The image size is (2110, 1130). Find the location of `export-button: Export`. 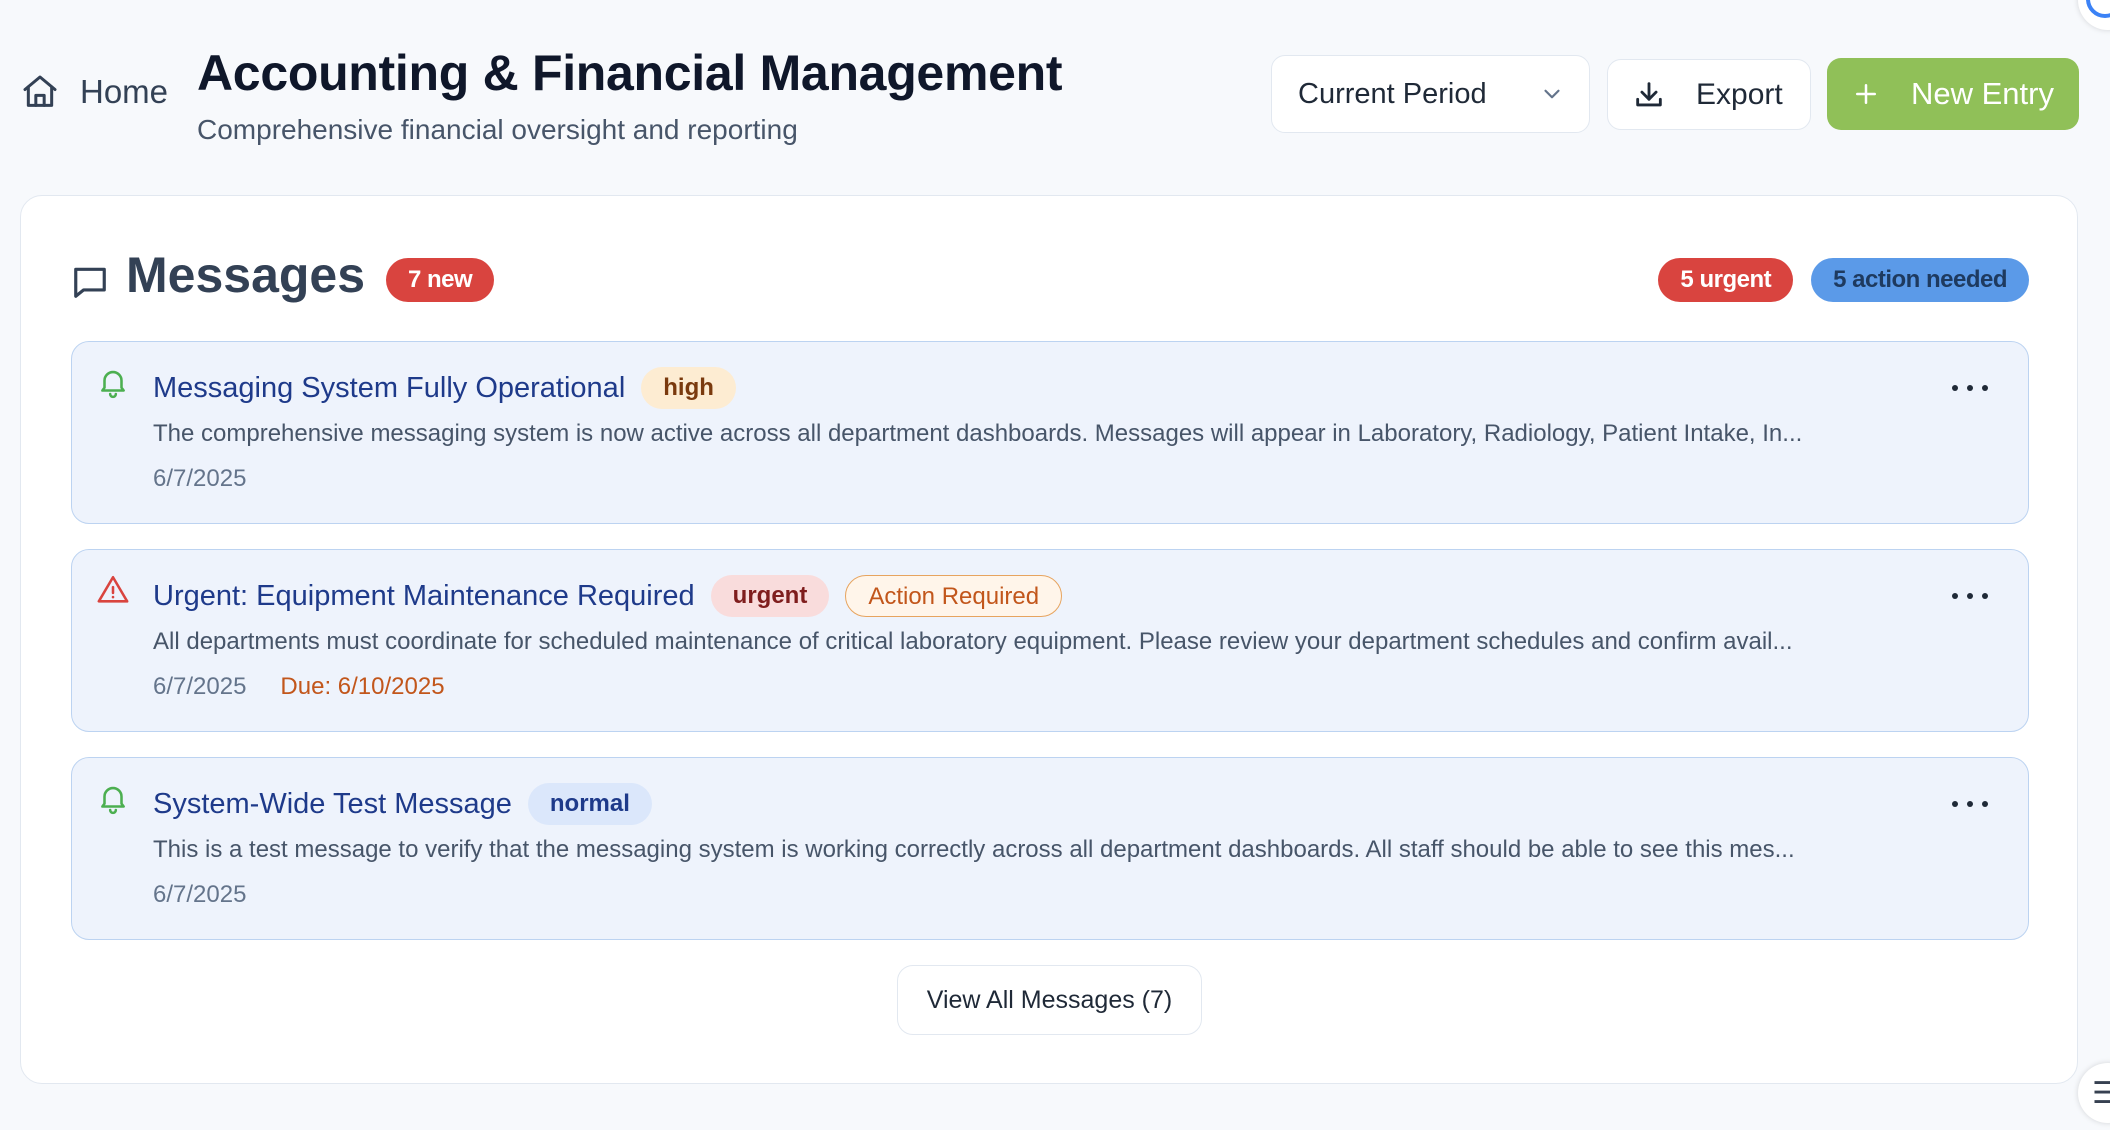

export-button: Export is located at coordinates (1709, 94).